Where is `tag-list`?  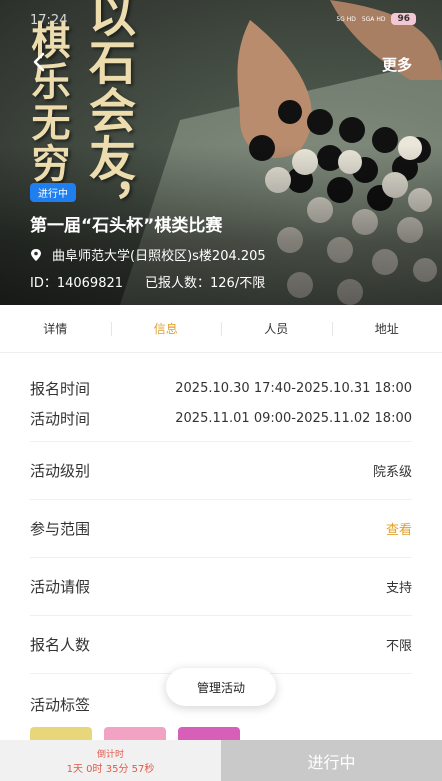 tag-list is located at coordinates (135, 734).